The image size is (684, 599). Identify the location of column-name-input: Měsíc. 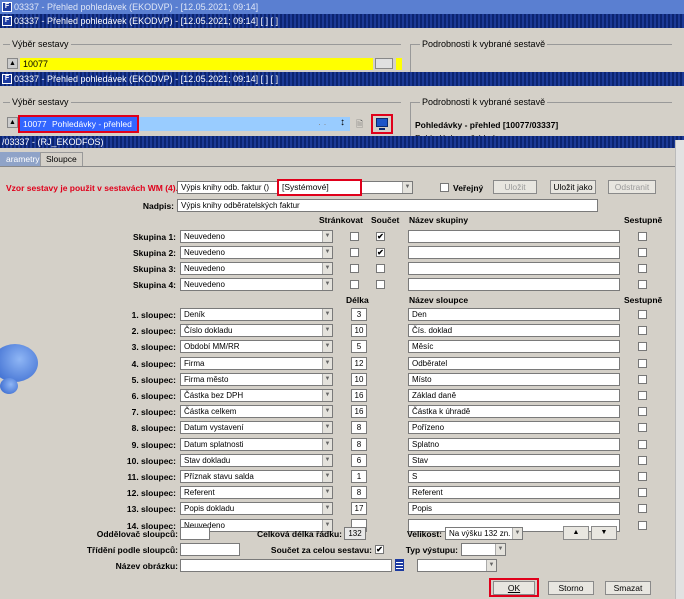
(514, 347).